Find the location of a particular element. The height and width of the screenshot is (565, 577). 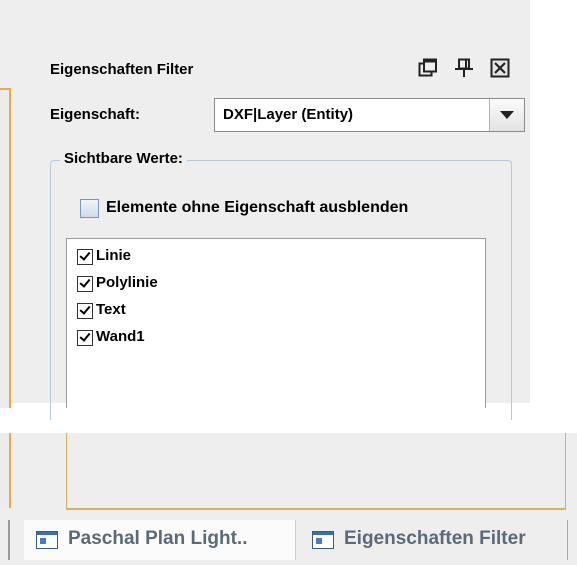

close-icon is located at coordinates (500, 68).